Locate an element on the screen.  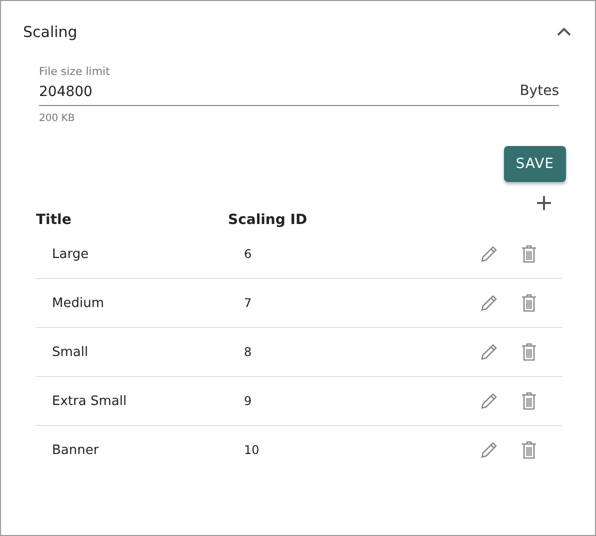
table-cell-text: 9 is located at coordinates (248, 401).